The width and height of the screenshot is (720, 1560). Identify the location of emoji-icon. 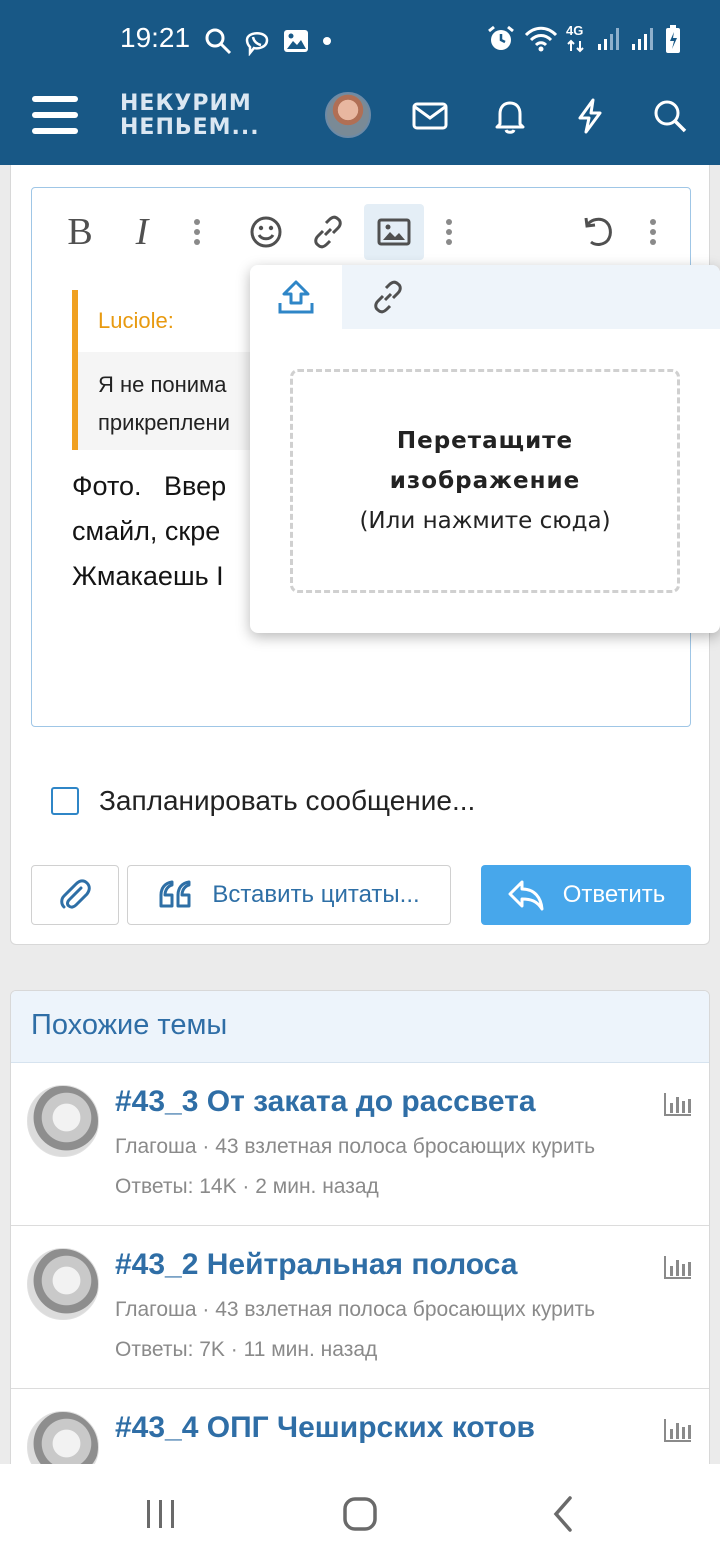
(266, 232).